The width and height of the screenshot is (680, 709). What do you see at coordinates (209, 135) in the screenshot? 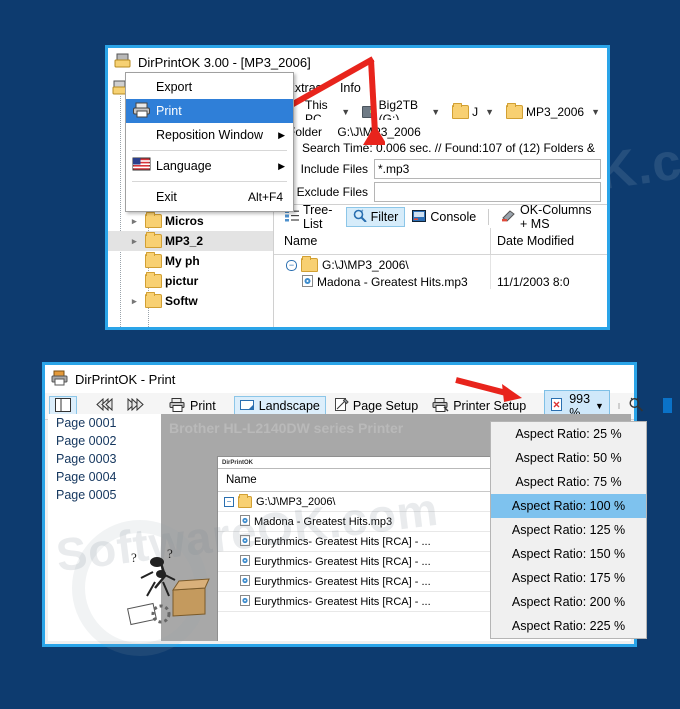
I see `menu-item-reposition-window: Reposition Window ▶` at bounding box center [209, 135].